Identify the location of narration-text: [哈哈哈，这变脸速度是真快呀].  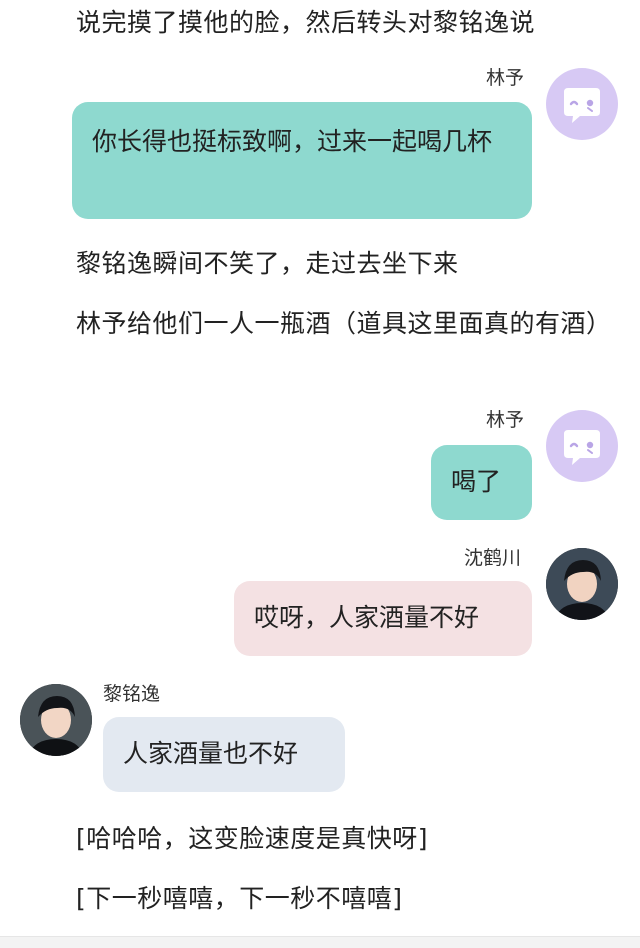
(252, 838).